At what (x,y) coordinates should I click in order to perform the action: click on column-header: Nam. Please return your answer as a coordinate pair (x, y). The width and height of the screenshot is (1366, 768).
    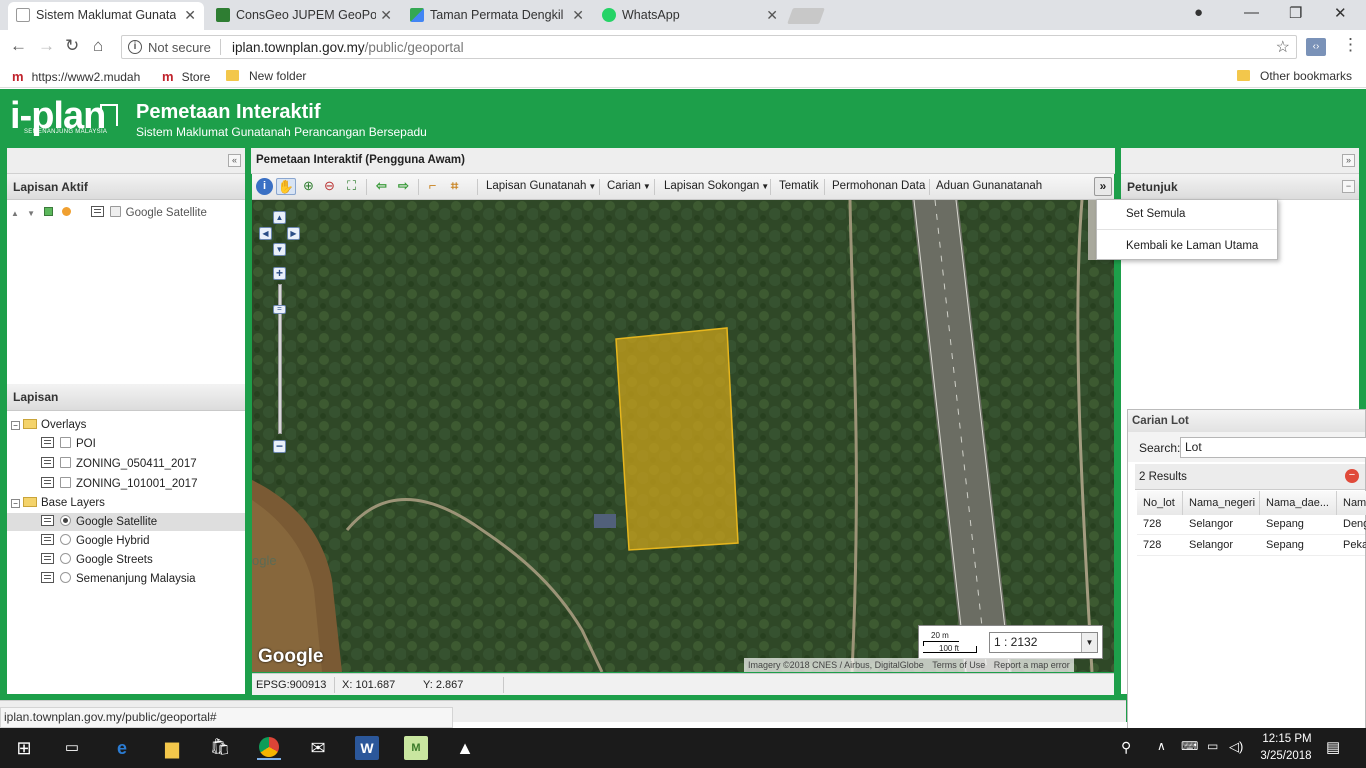
    Looking at the image, I should click on (1351, 503).